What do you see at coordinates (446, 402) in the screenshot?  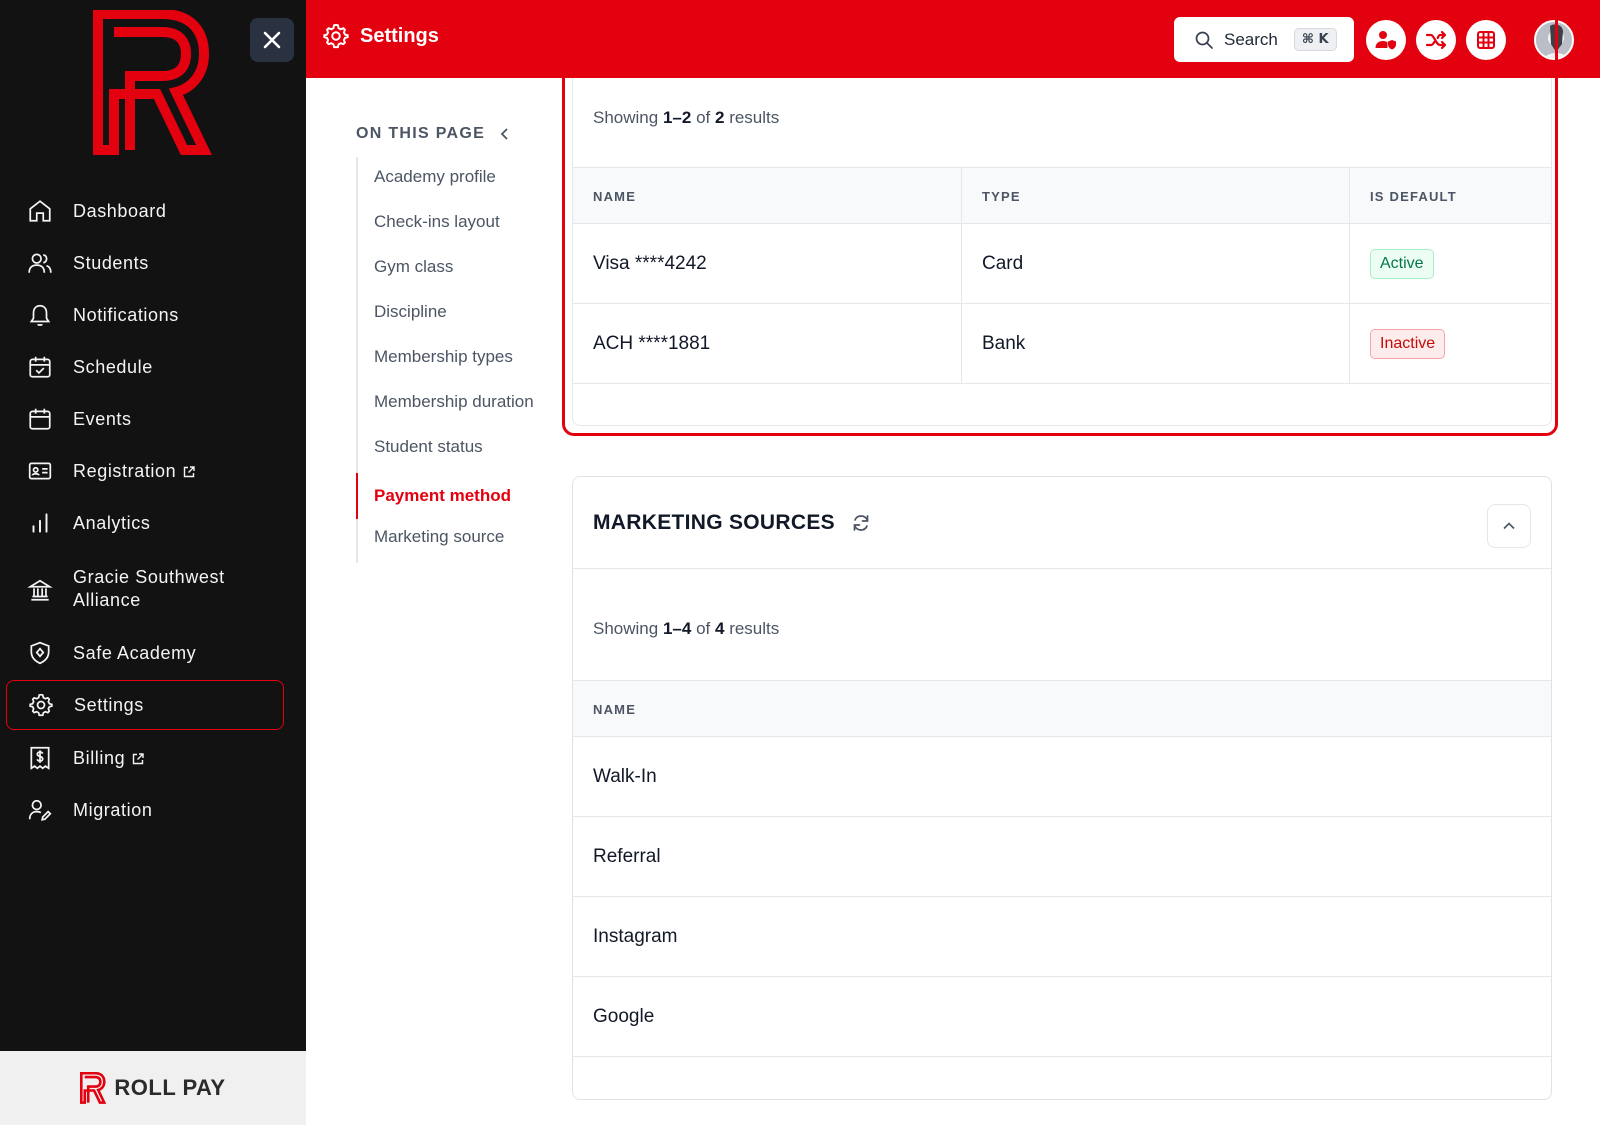 I see `toc-item-membership-duration: Membership duration` at bounding box center [446, 402].